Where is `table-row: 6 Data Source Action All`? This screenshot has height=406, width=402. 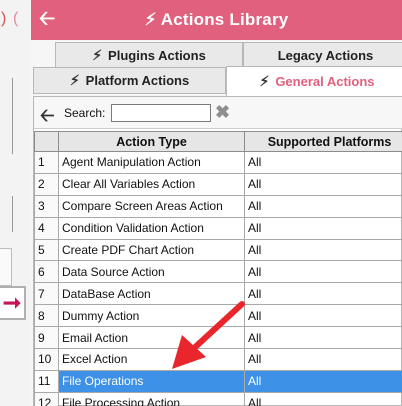
table-row: 6 Data Source Action All is located at coordinates (218, 272).